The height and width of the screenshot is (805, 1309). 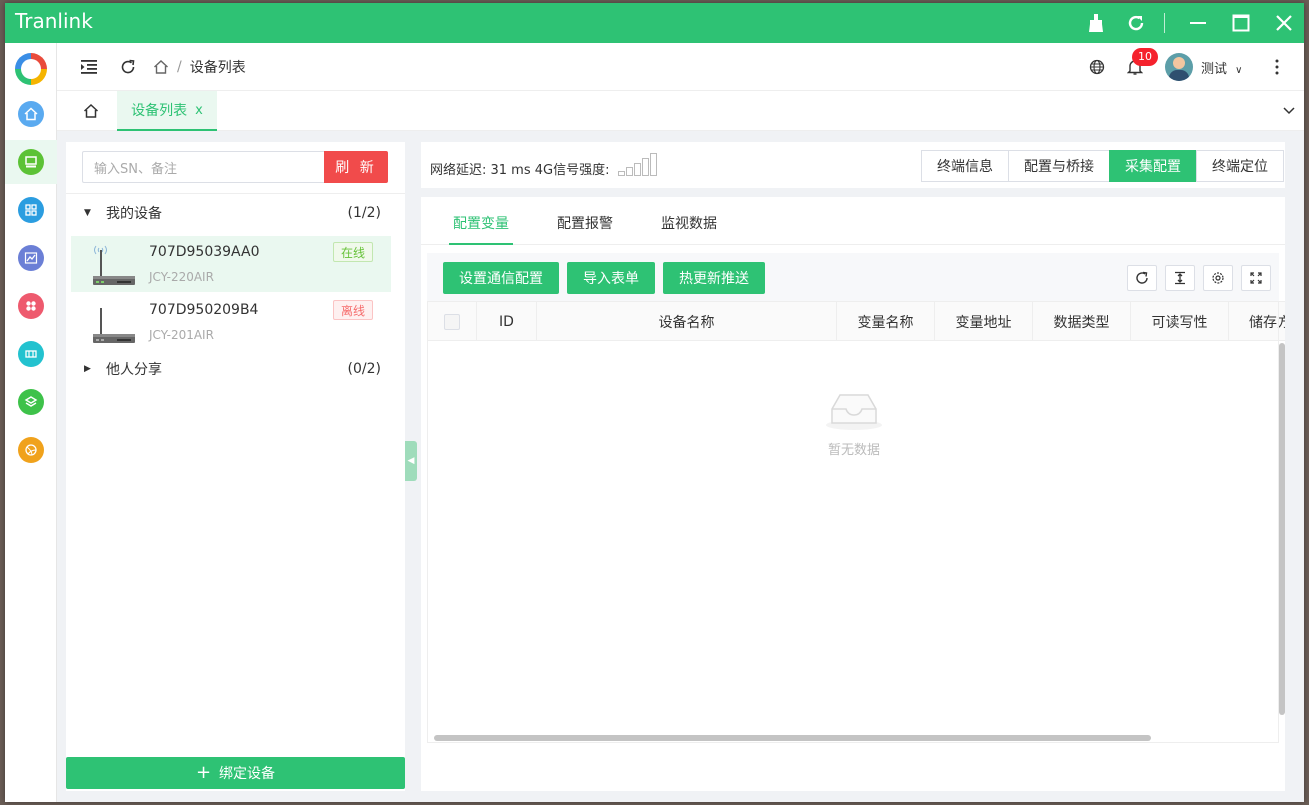 What do you see at coordinates (792, 738) in the screenshot?
I see `horizontal-scrollbar` at bounding box center [792, 738].